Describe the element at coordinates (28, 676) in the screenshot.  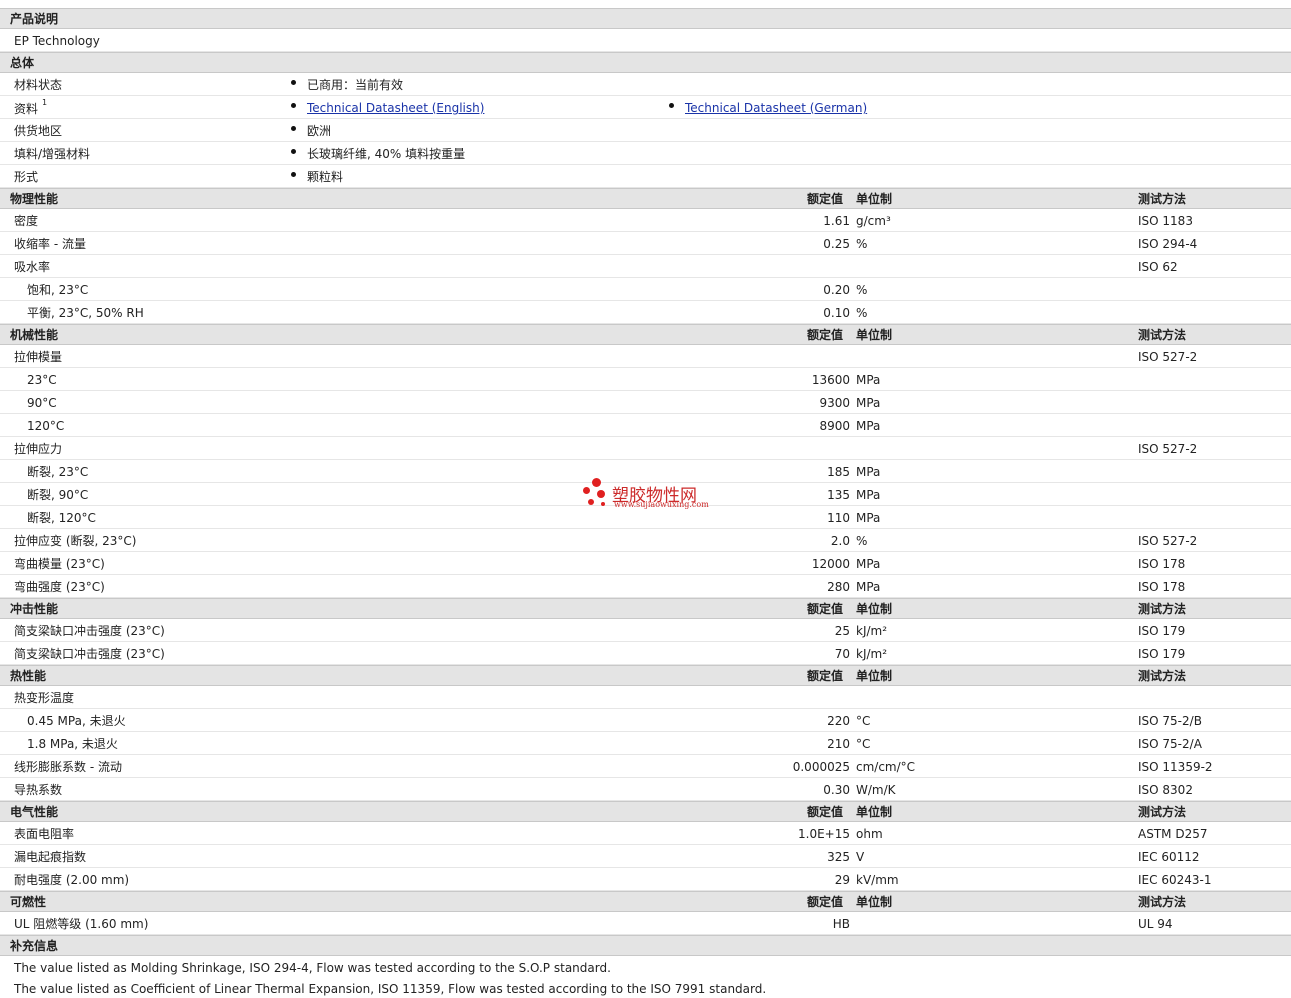
I see `section-title: 热性能` at that location.